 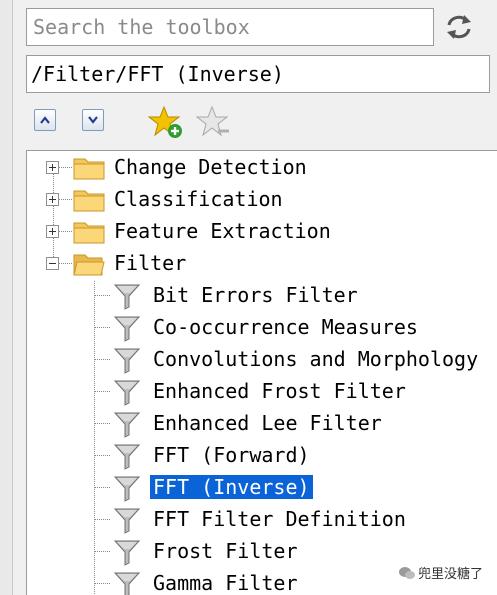 I want to click on tree-item-enhanced-frost-filter: Enhanced Frost Filter, so click(x=262, y=392).